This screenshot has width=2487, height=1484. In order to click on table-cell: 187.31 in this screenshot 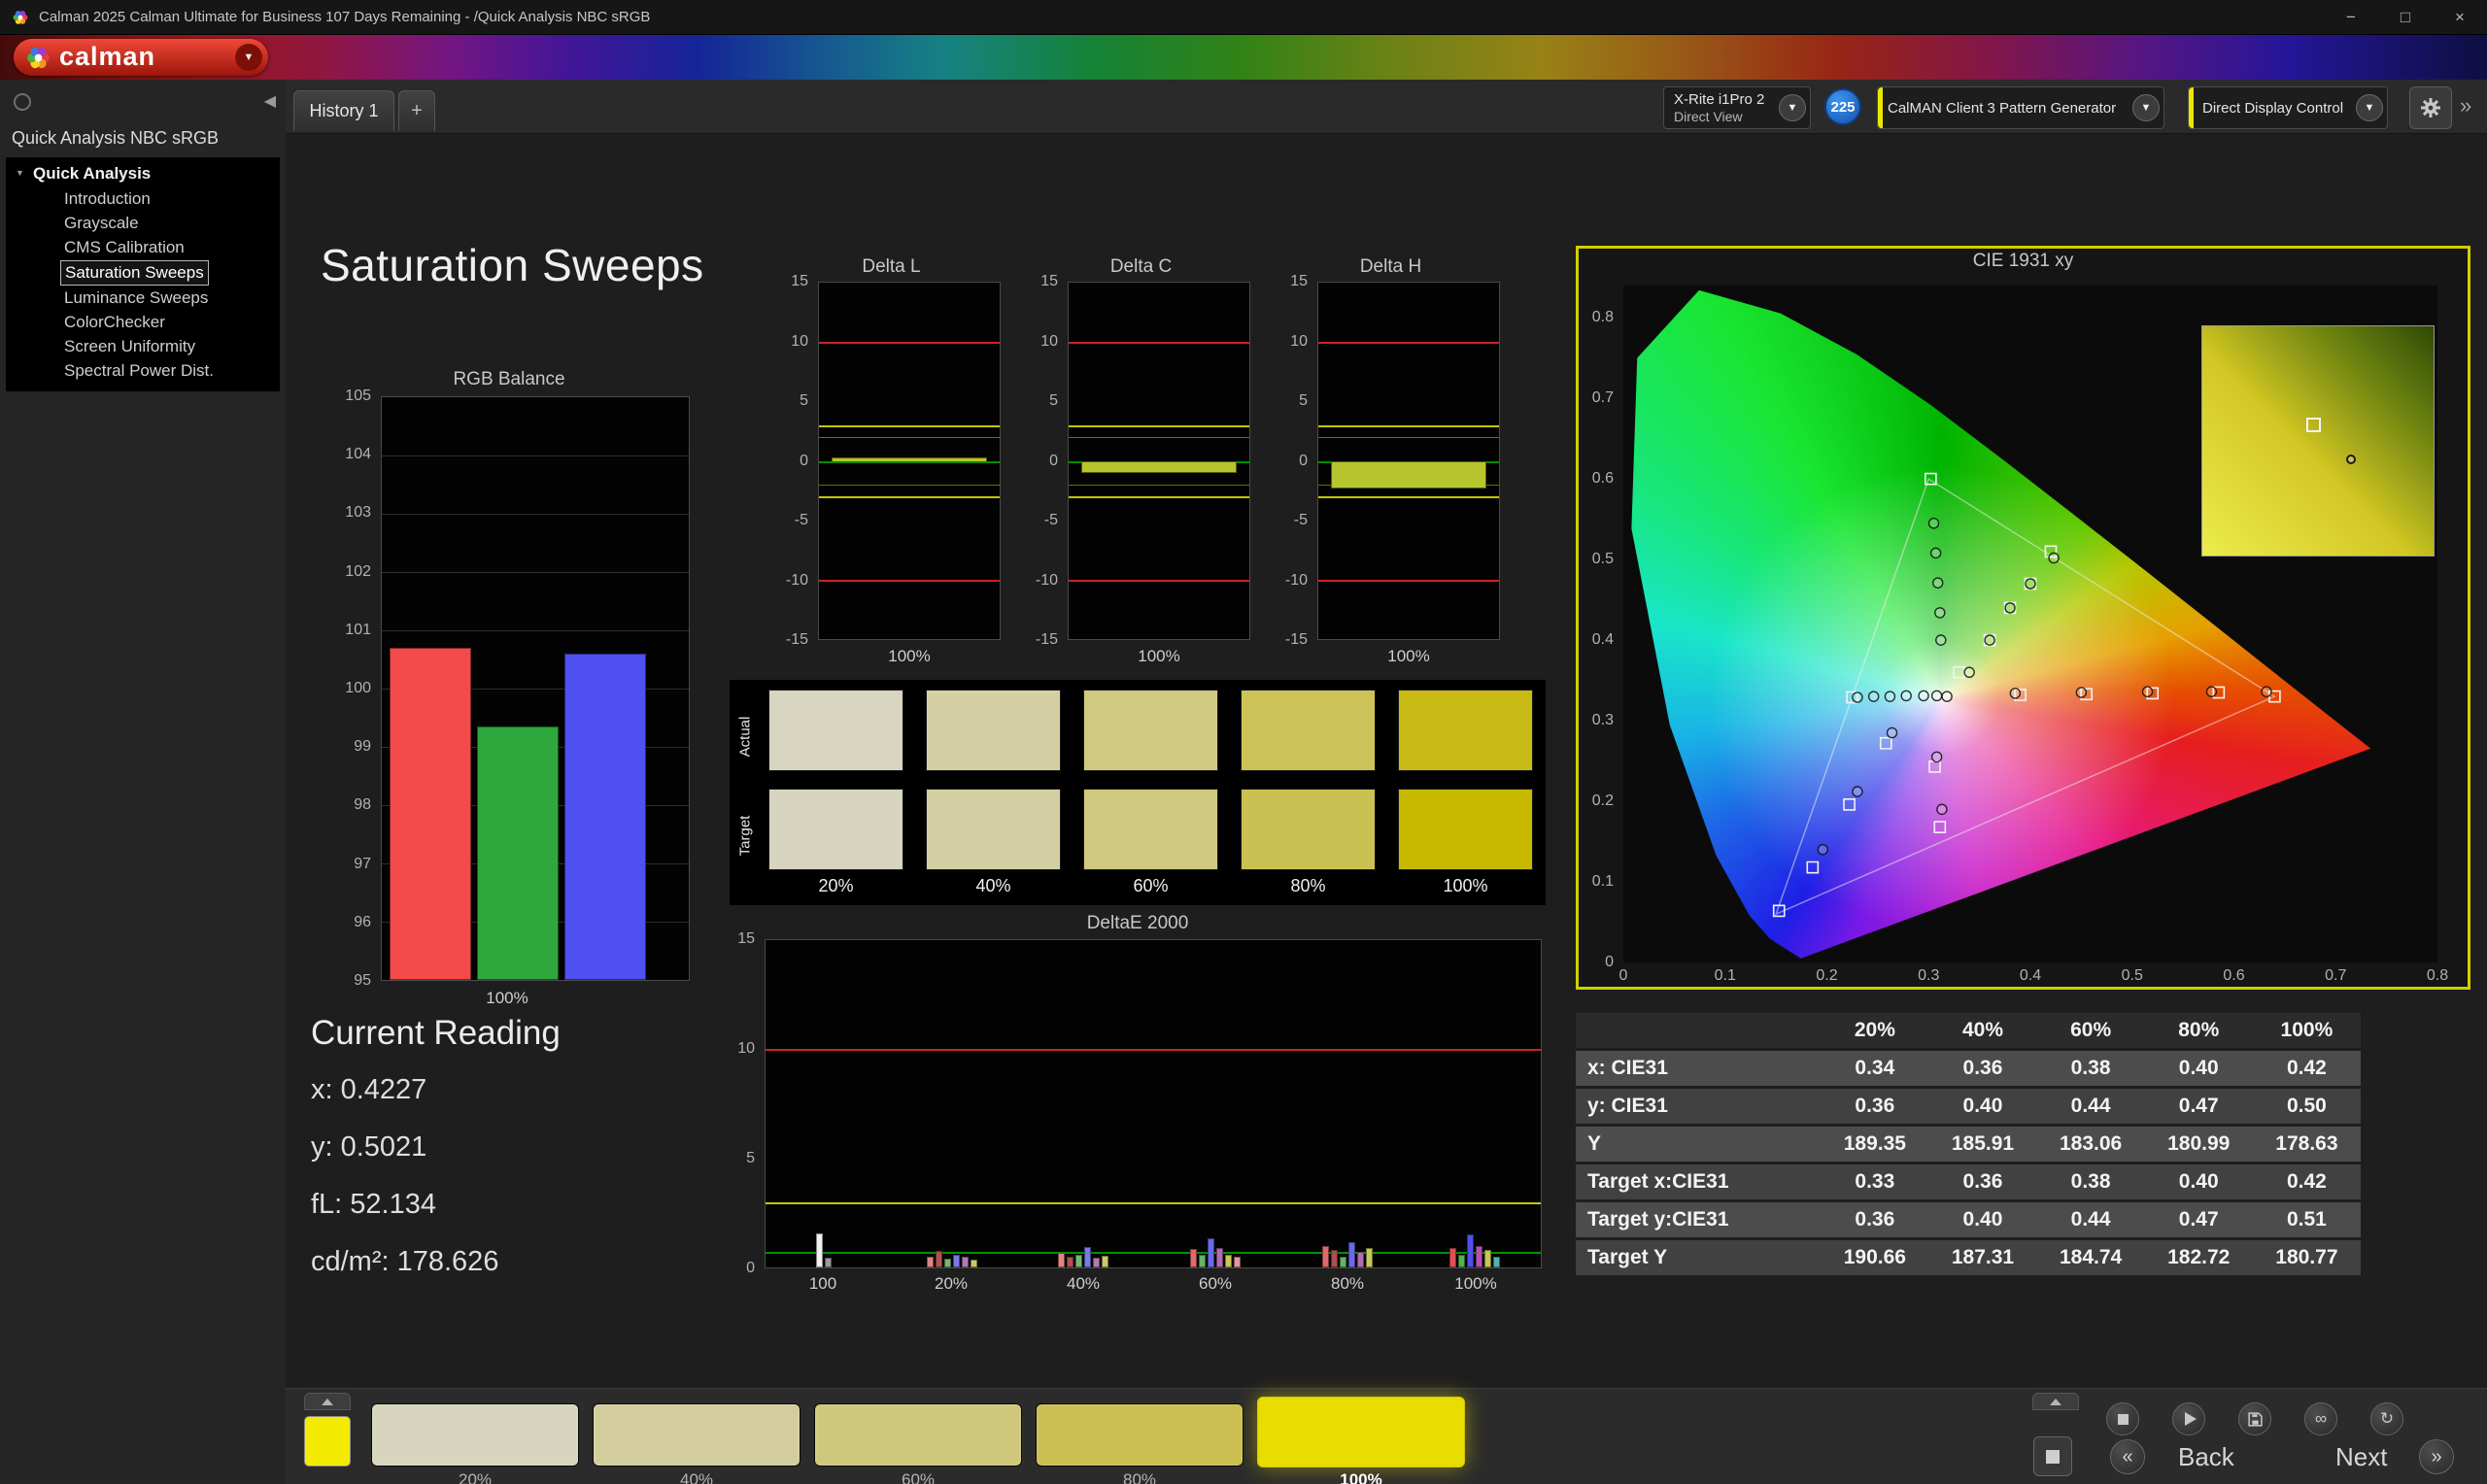, I will do `click(1983, 1257)`.